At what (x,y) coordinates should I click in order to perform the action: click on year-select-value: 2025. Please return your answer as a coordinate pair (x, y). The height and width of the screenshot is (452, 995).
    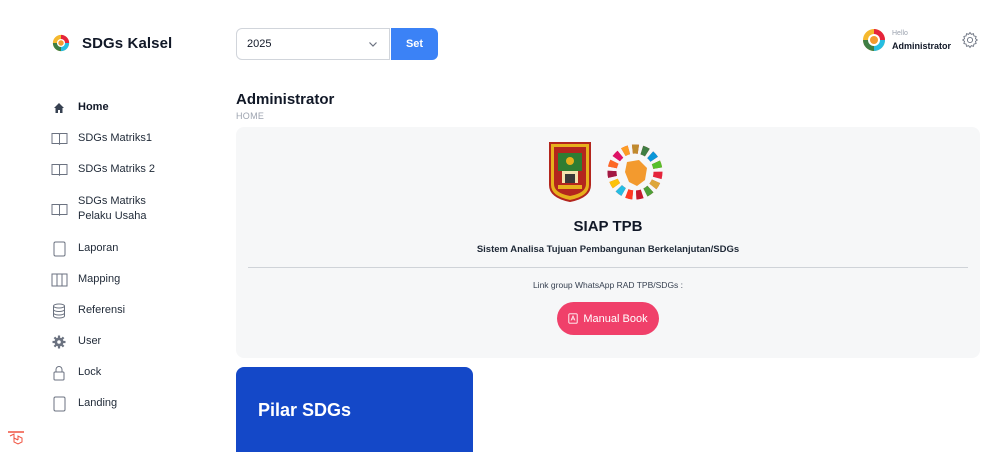
    Looking at the image, I should click on (259, 44).